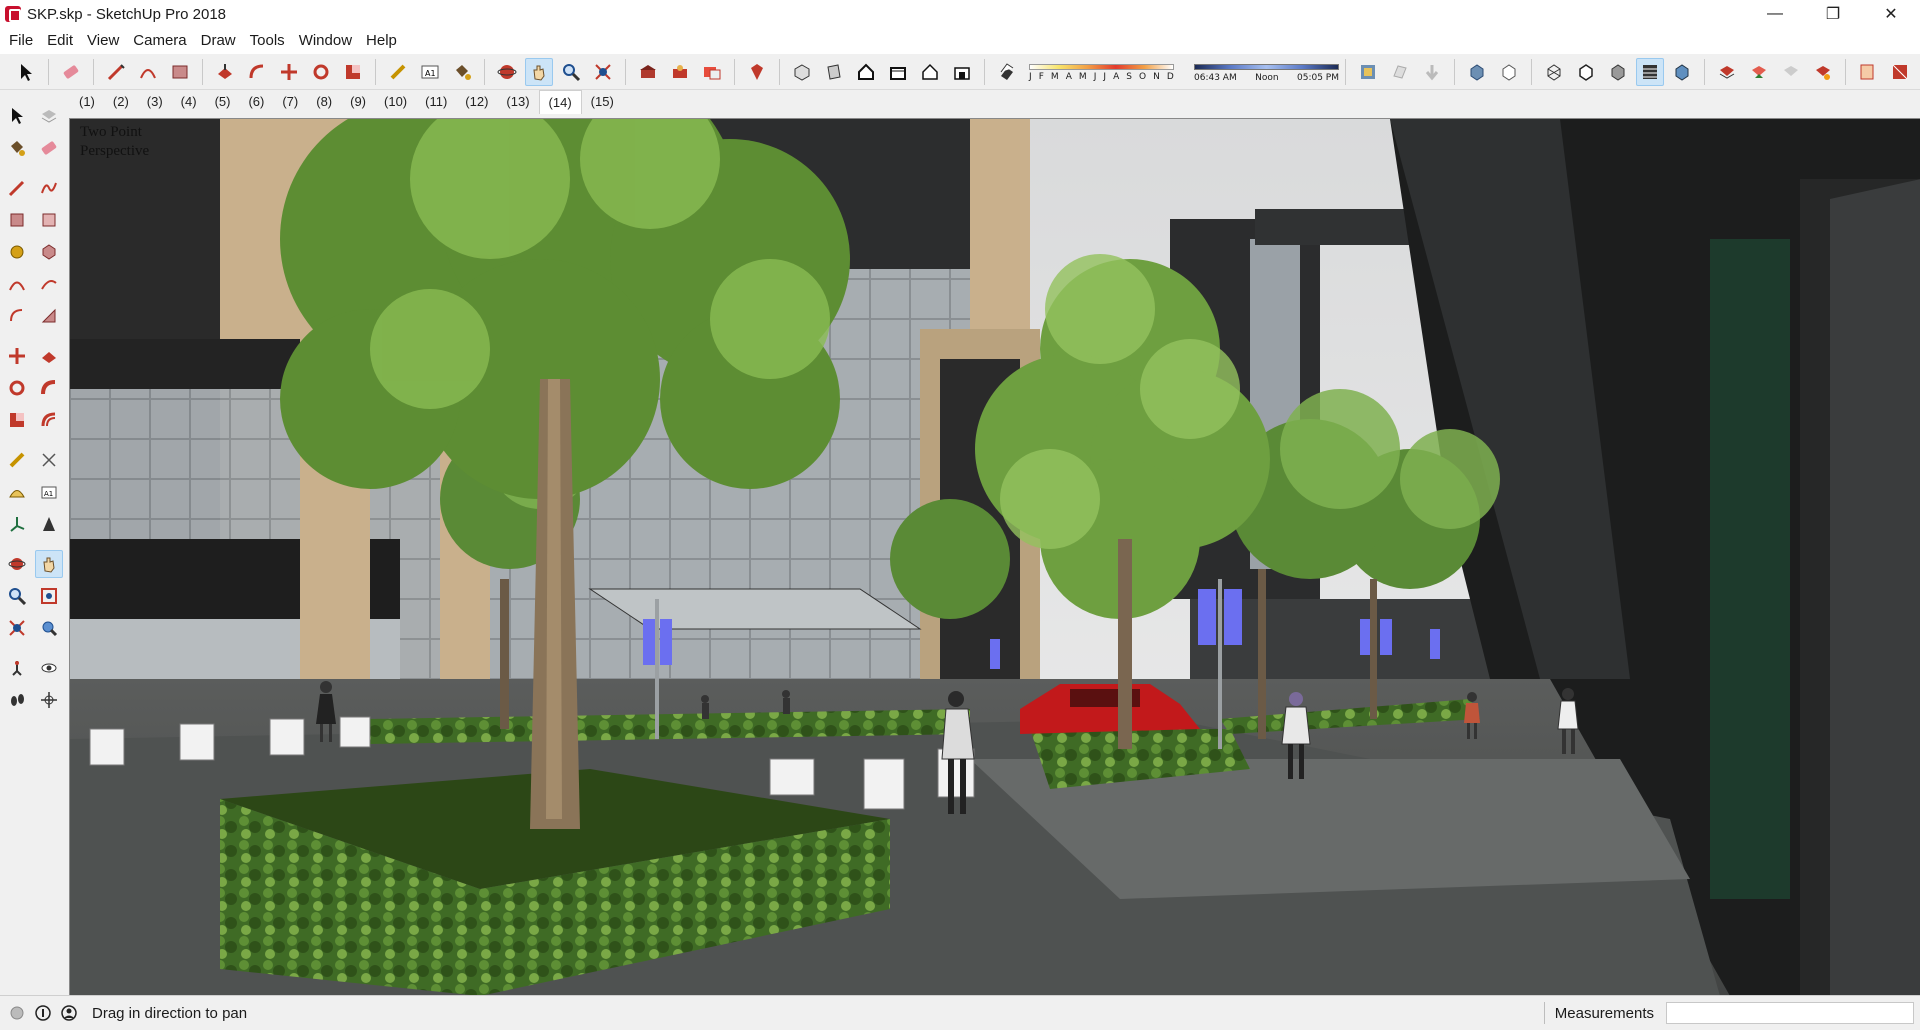  Describe the element at coordinates (116, 72) in the screenshot. I see `line-tool-icon` at that location.